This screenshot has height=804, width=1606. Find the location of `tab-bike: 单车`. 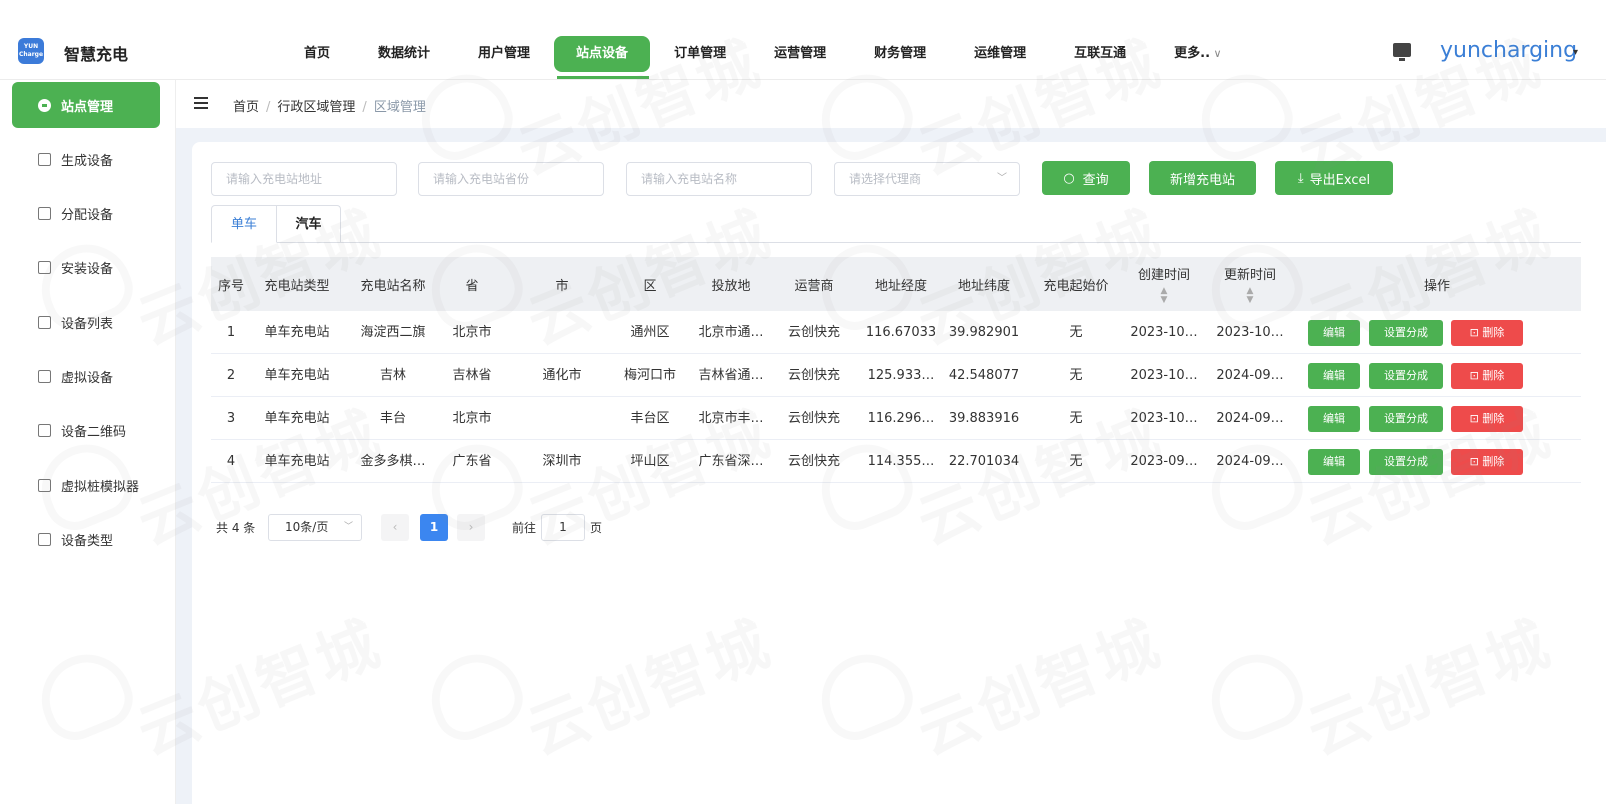

tab-bike: 单车 is located at coordinates (244, 224).